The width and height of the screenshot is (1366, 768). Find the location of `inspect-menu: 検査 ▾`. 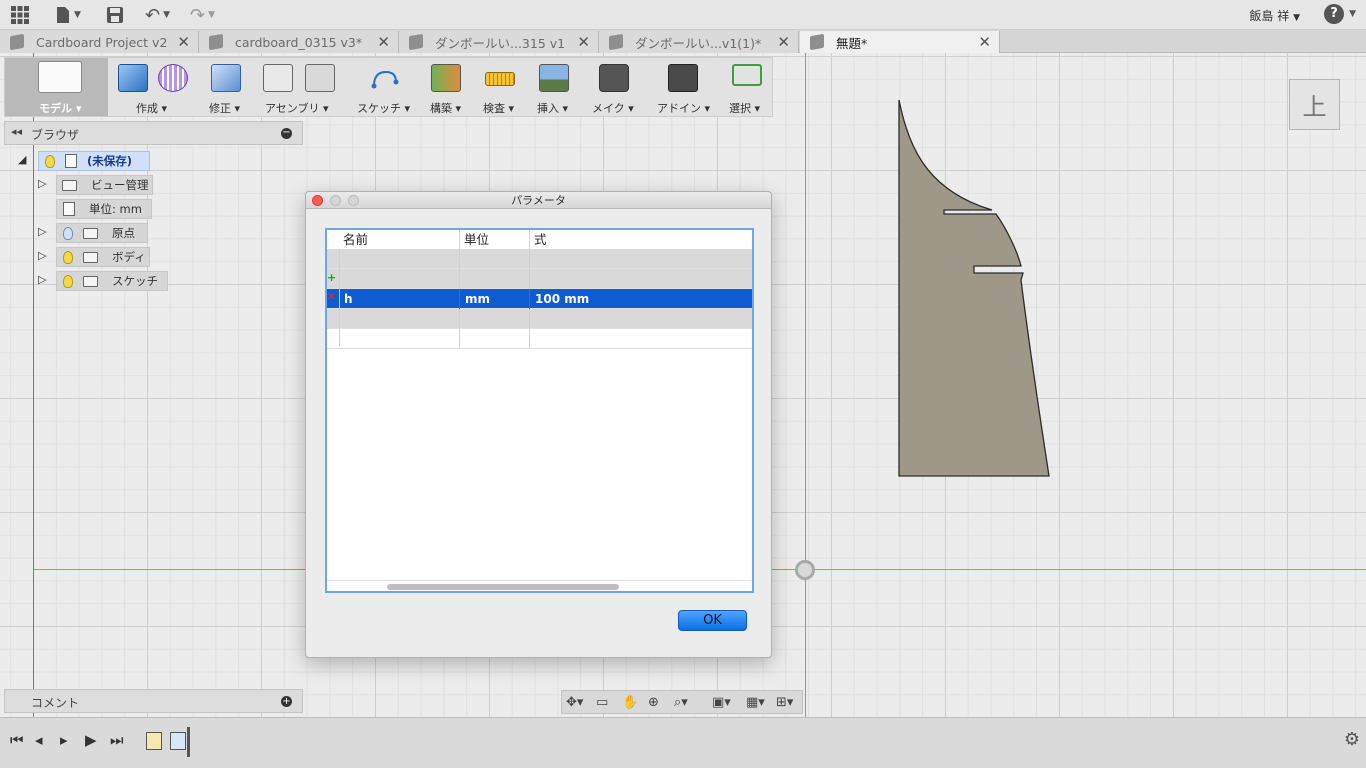

inspect-menu: 検査 ▾ is located at coordinates (500, 87).